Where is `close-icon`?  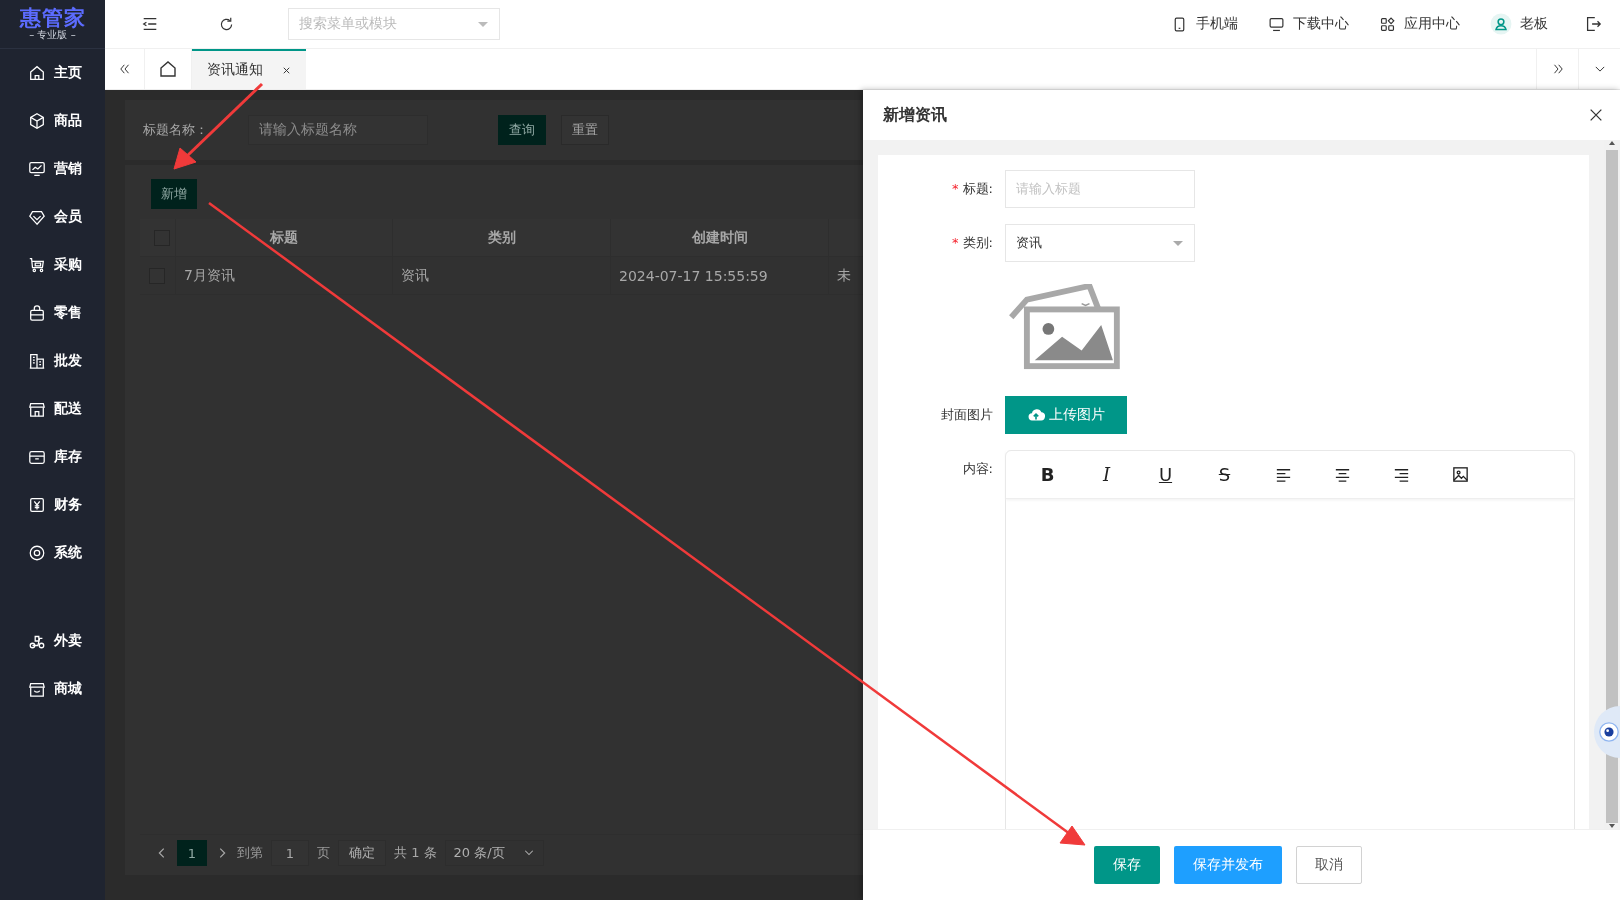
close-icon is located at coordinates (1596, 115).